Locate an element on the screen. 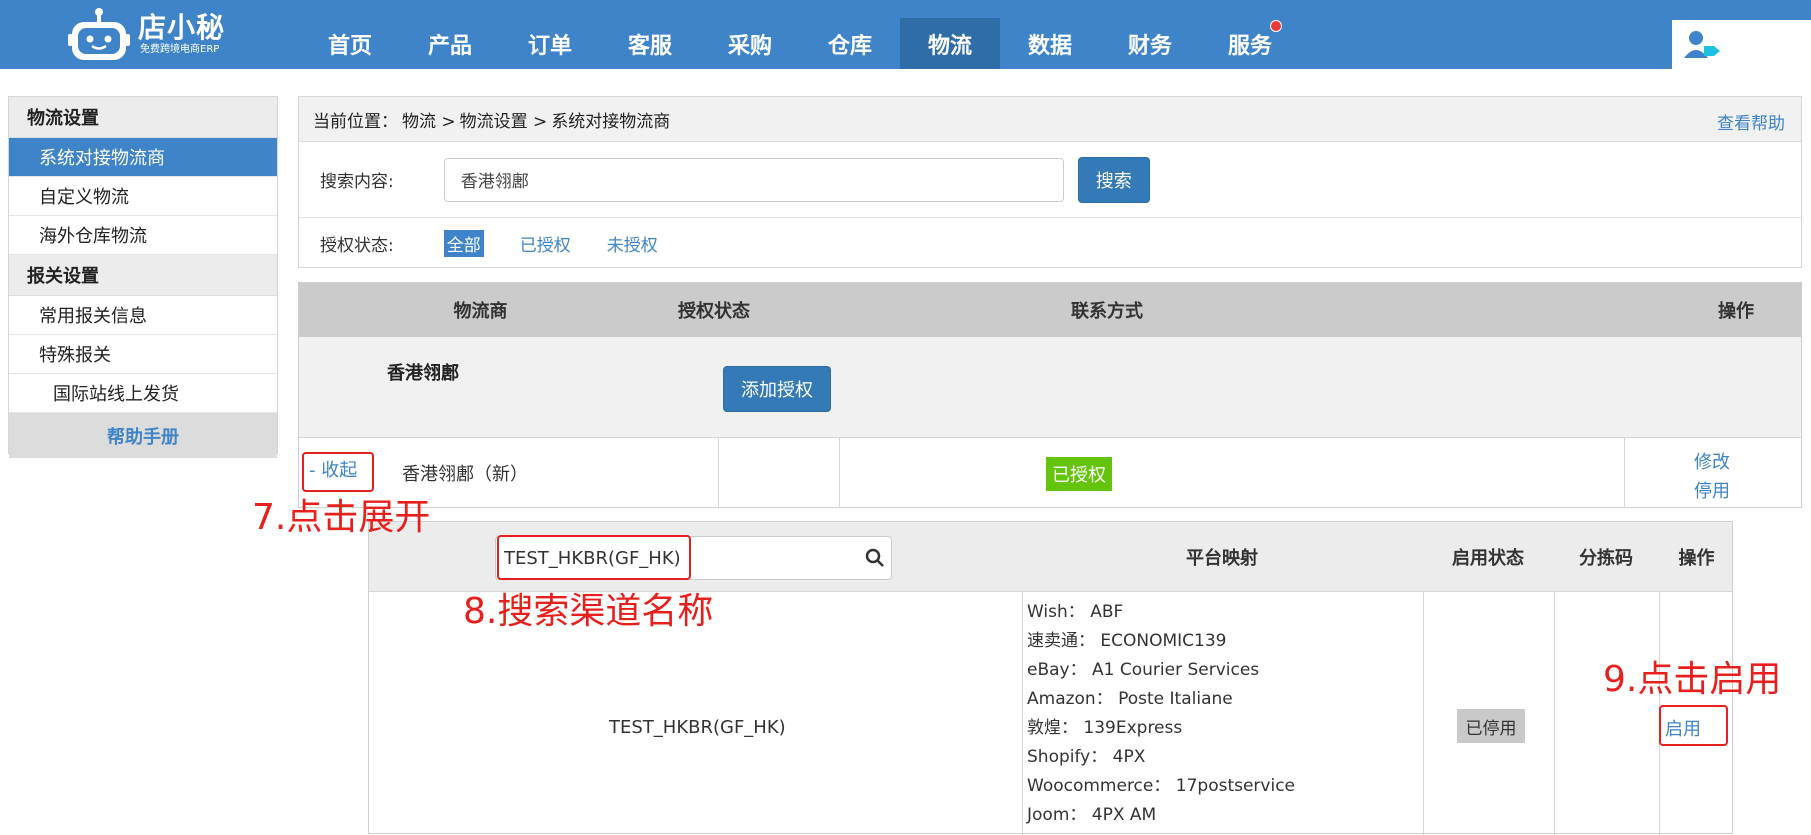  header-auth-status: 授权状态 is located at coordinates (714, 311).